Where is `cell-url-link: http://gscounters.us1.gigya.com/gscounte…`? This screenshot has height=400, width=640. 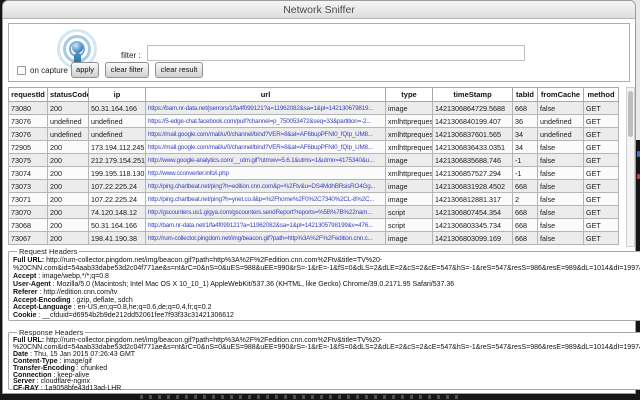
cell-url-link: http://gscounters.us1.gigya.com/gscounte… is located at coordinates (265, 212).